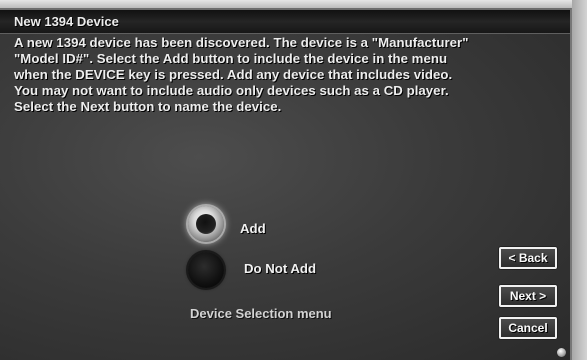 The image size is (587, 360). I want to click on corner-dot-icon, so click(561, 352).